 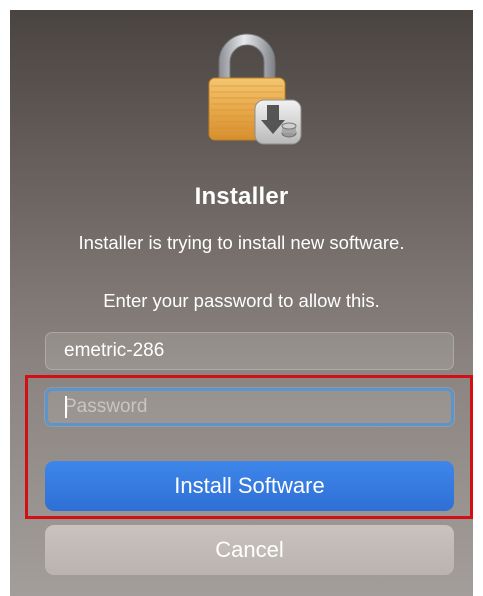 What do you see at coordinates (249, 351) in the screenshot?
I see `username-field: emetric-286` at bounding box center [249, 351].